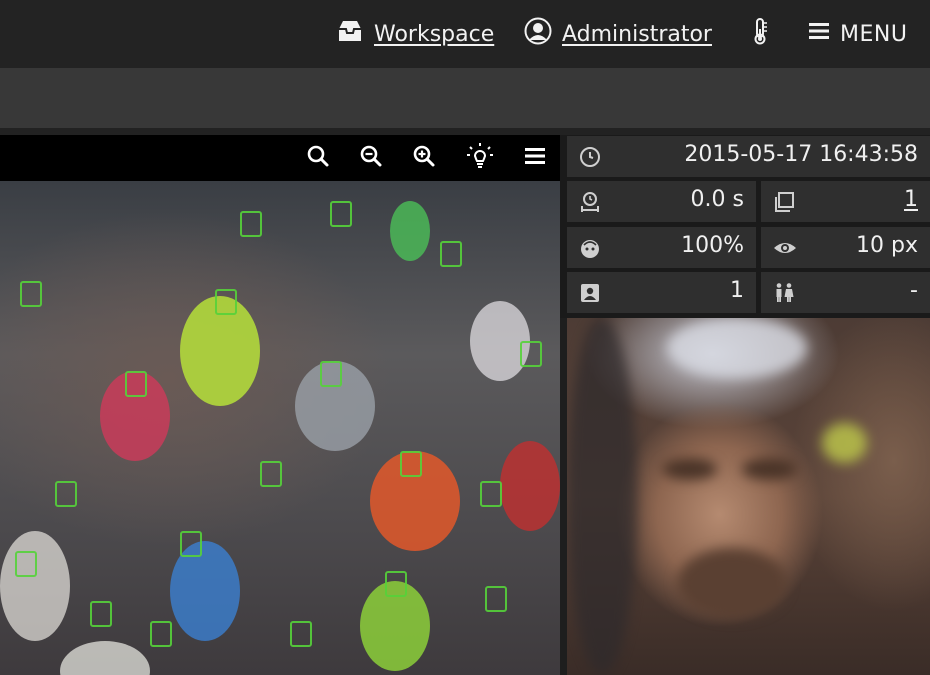 The height and width of the screenshot is (675, 930). I want to click on top-navigation-bar: Workspace Administrator MENU, so click(465, 34).